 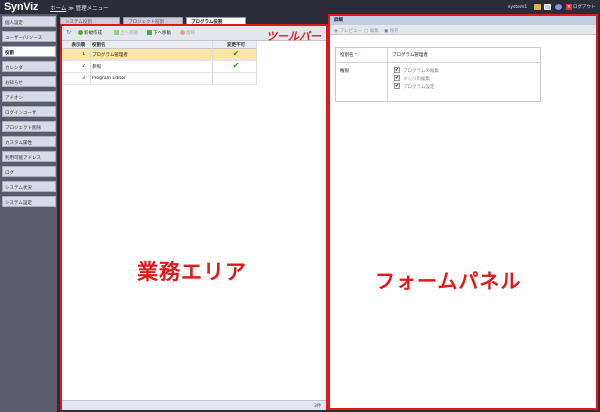 I want to click on sidebar-item-personal-settings: 個人設定, so click(x=29, y=21).